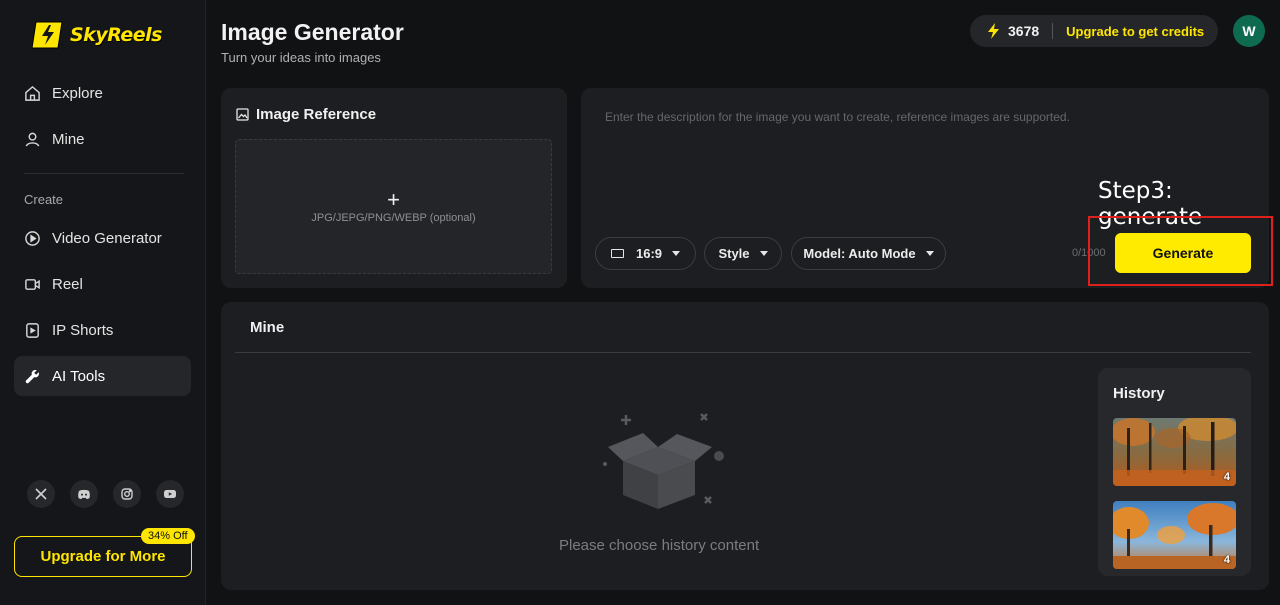 The height and width of the screenshot is (605, 1280). Describe the element at coordinates (663, 461) in the screenshot. I see `empty-box-icon` at that location.